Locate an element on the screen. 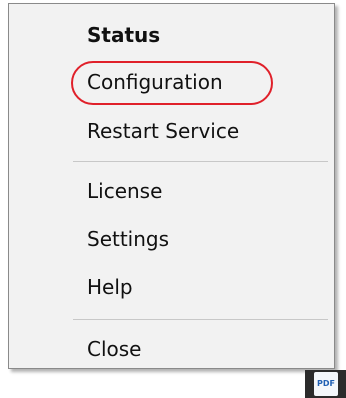  menu-item-license: License is located at coordinates (124, 191).